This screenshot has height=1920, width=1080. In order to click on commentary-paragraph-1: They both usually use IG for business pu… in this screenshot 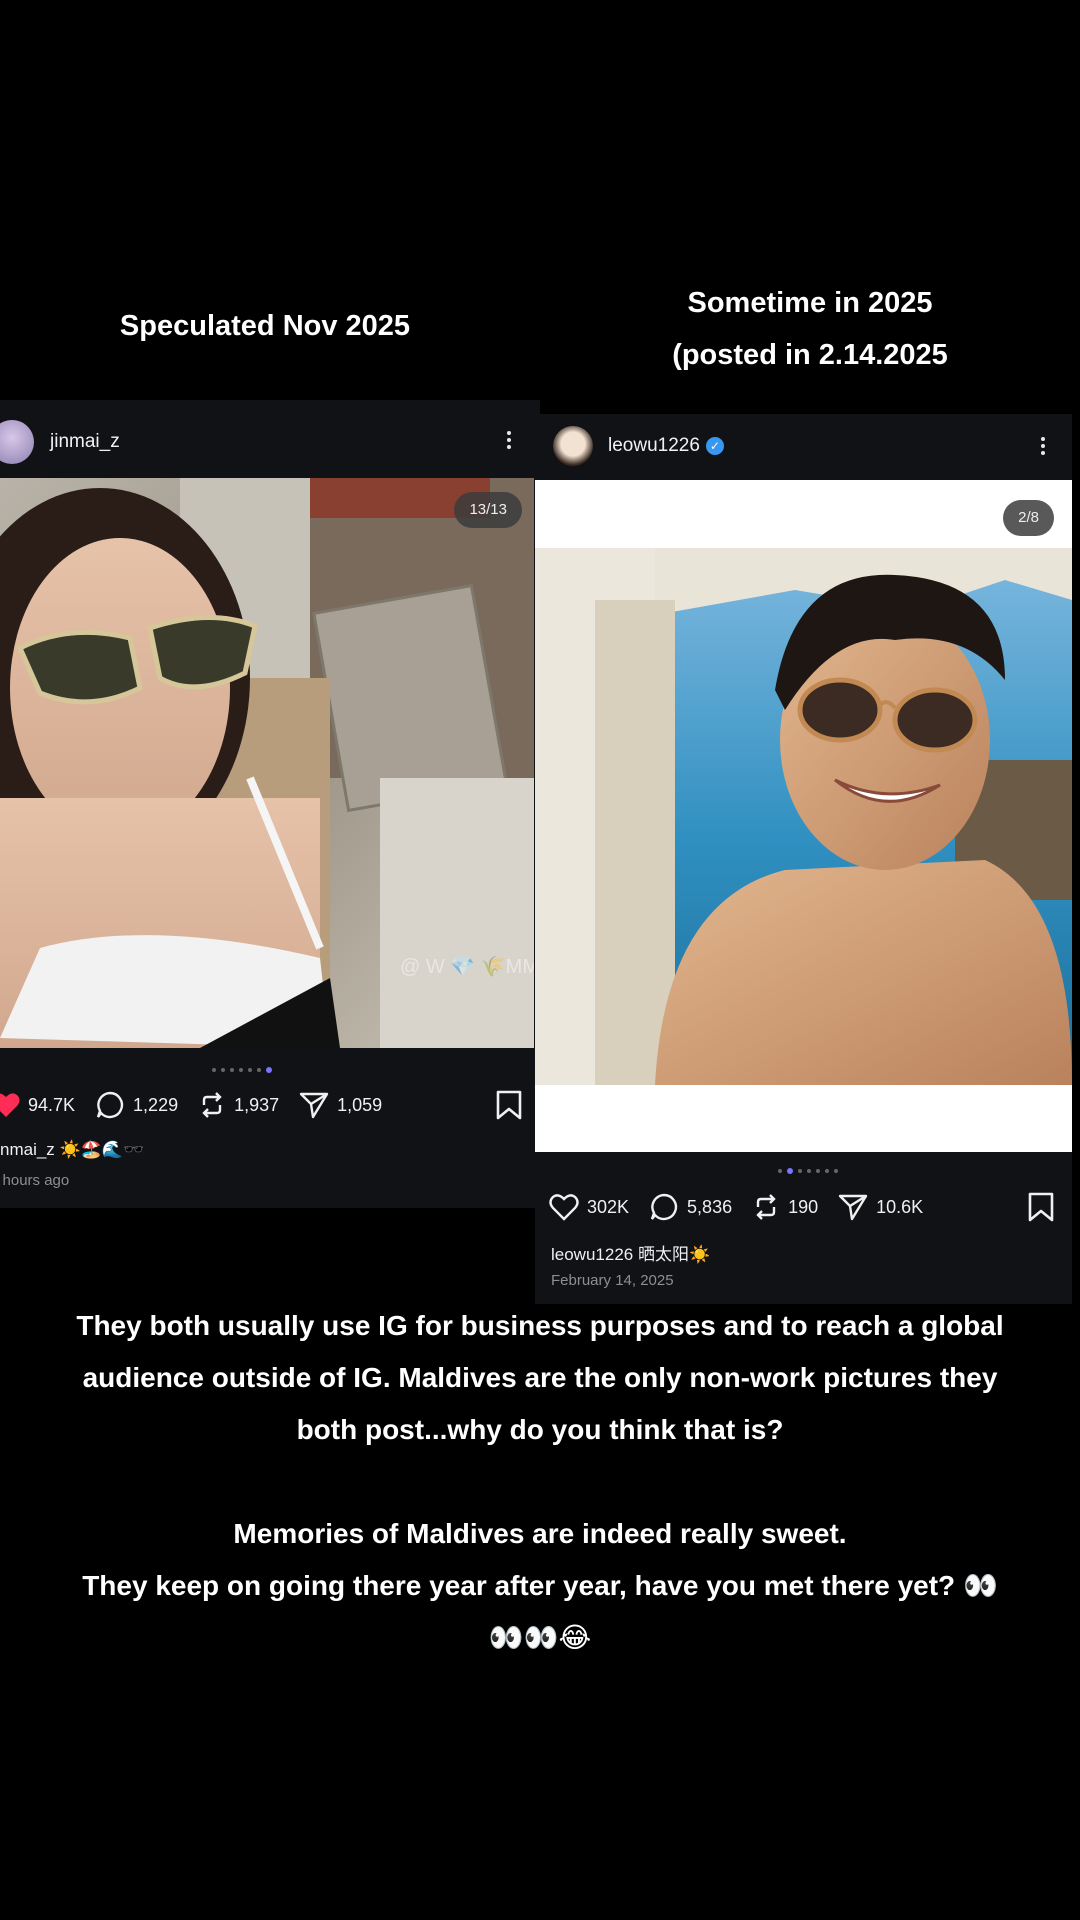, I will do `click(540, 1378)`.